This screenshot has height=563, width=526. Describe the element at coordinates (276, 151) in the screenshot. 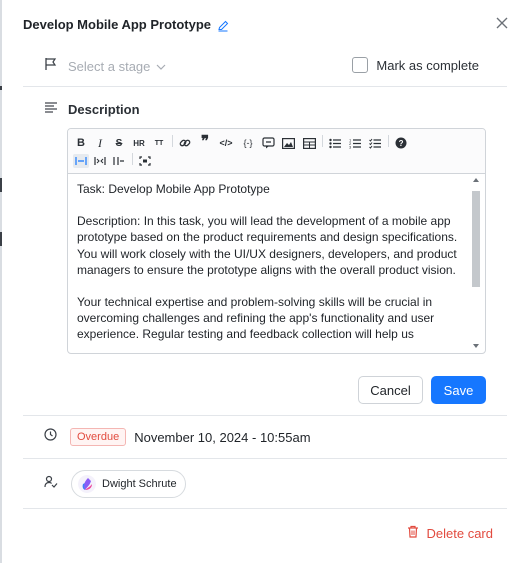

I see `editor-toolbar: B I S HR TT ❞ </> {-} 123 ?` at that location.